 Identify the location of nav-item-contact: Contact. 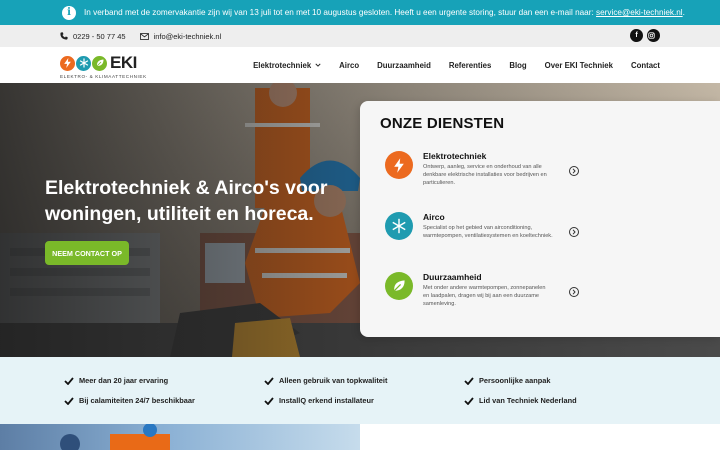
(645, 65).